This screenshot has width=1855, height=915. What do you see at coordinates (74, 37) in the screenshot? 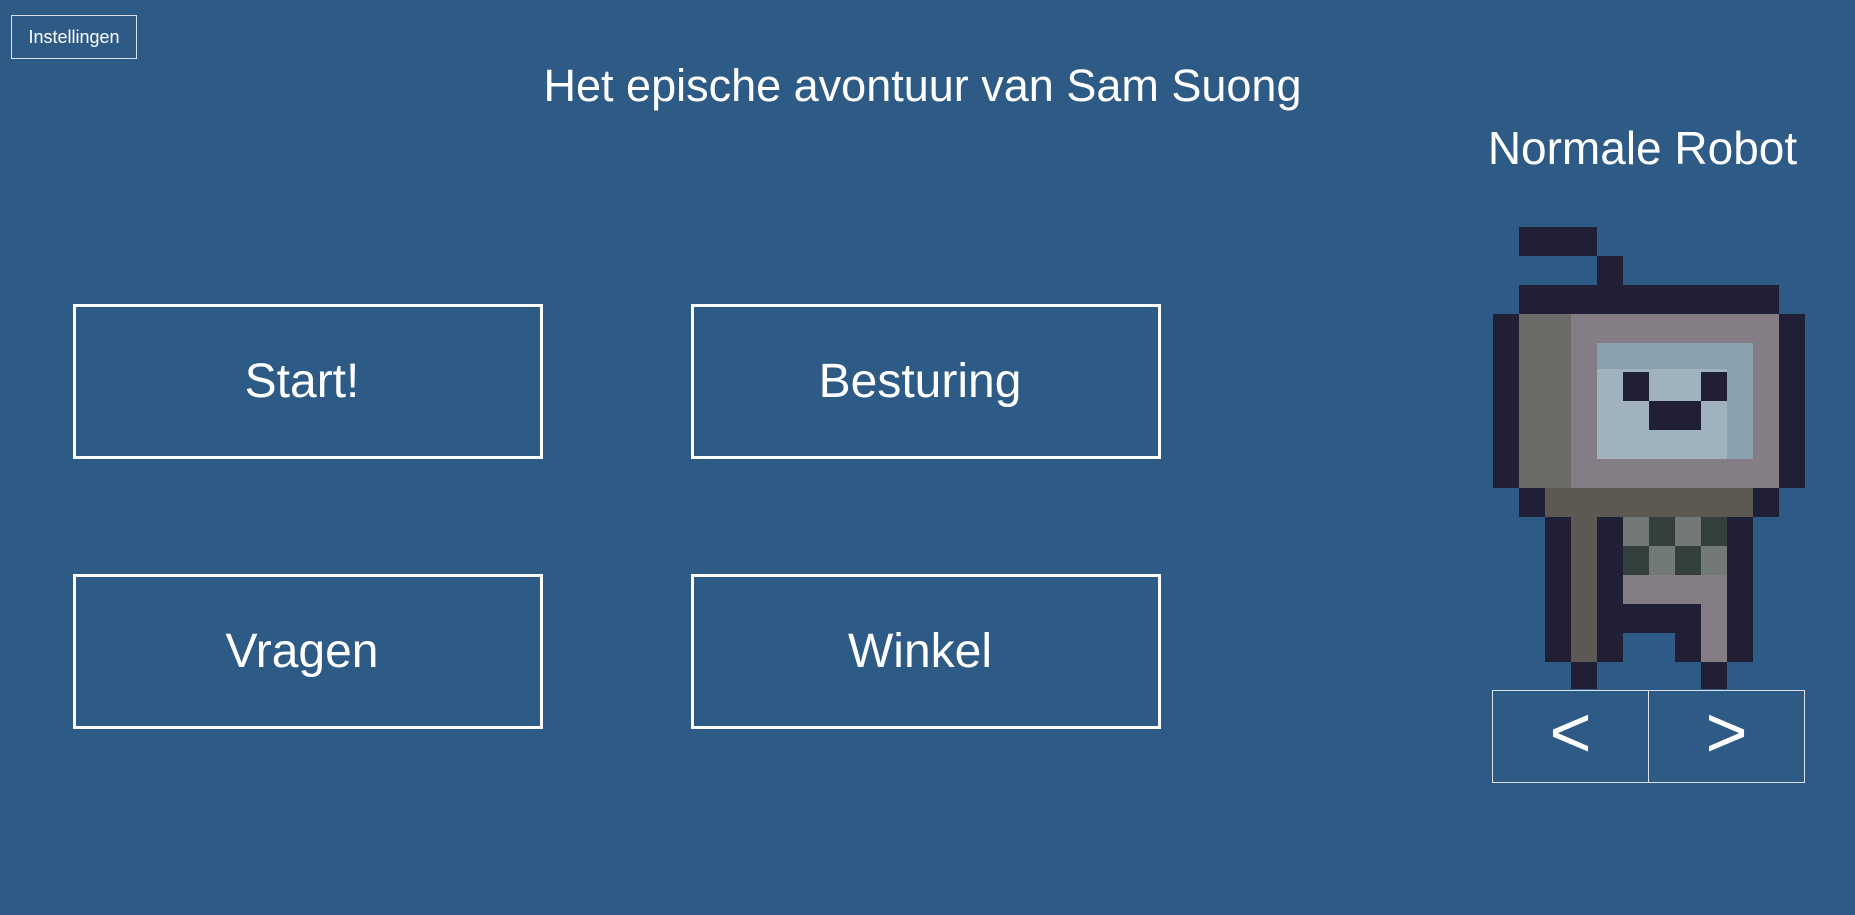
I see `settings-button: Instellingen` at bounding box center [74, 37].